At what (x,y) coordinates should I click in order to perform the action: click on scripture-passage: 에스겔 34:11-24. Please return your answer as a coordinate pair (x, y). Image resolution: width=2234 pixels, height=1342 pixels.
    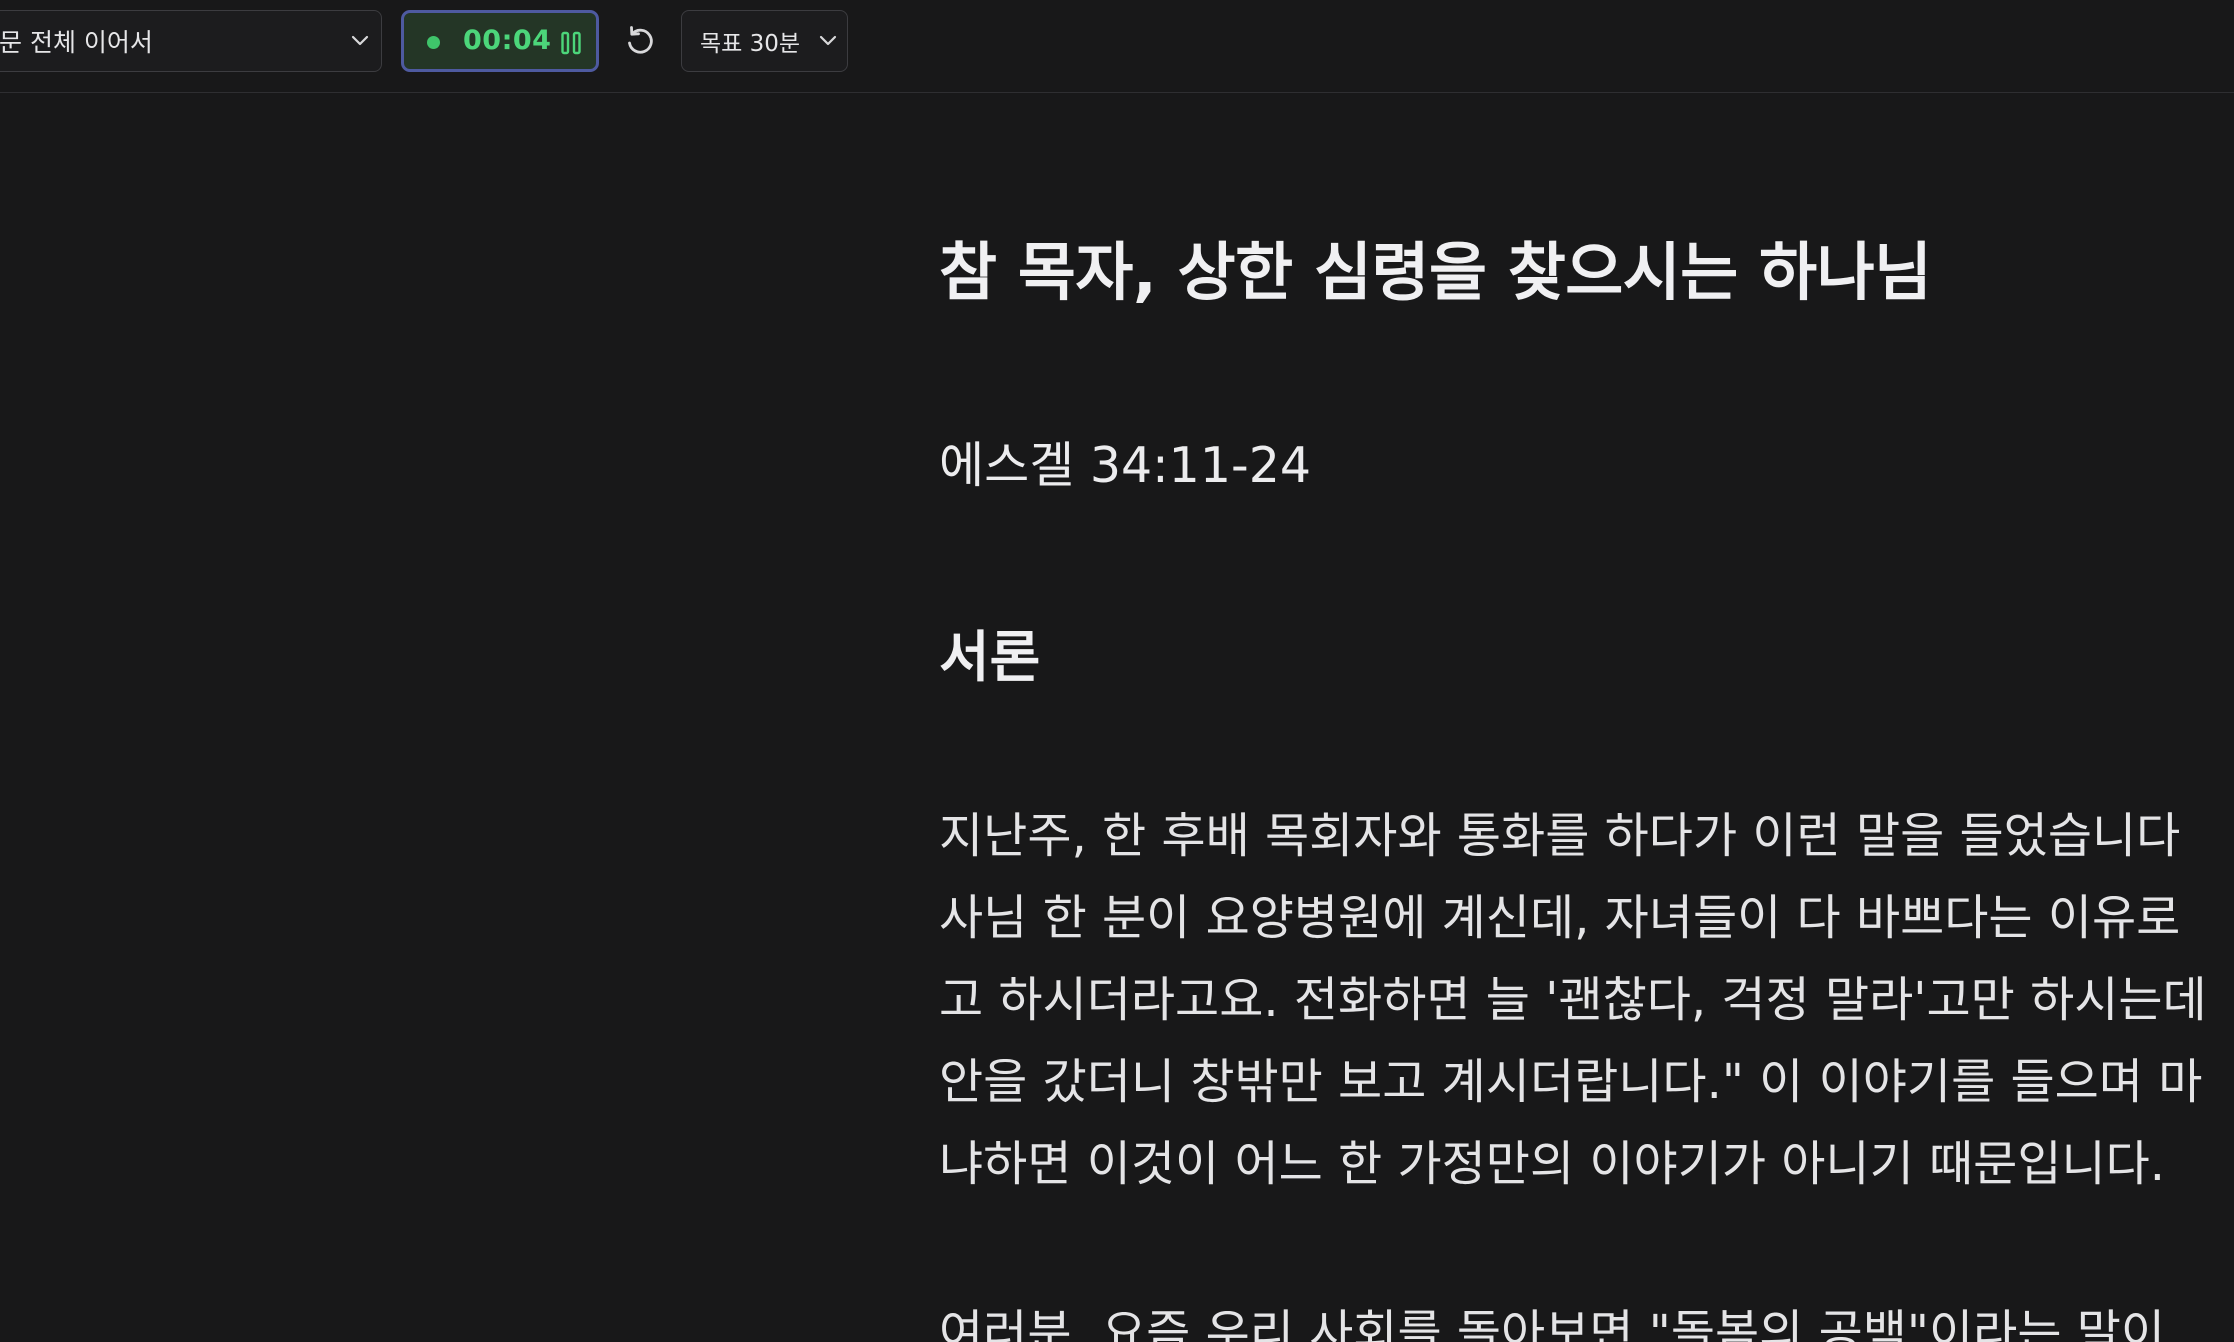
    Looking at the image, I should click on (1125, 465).